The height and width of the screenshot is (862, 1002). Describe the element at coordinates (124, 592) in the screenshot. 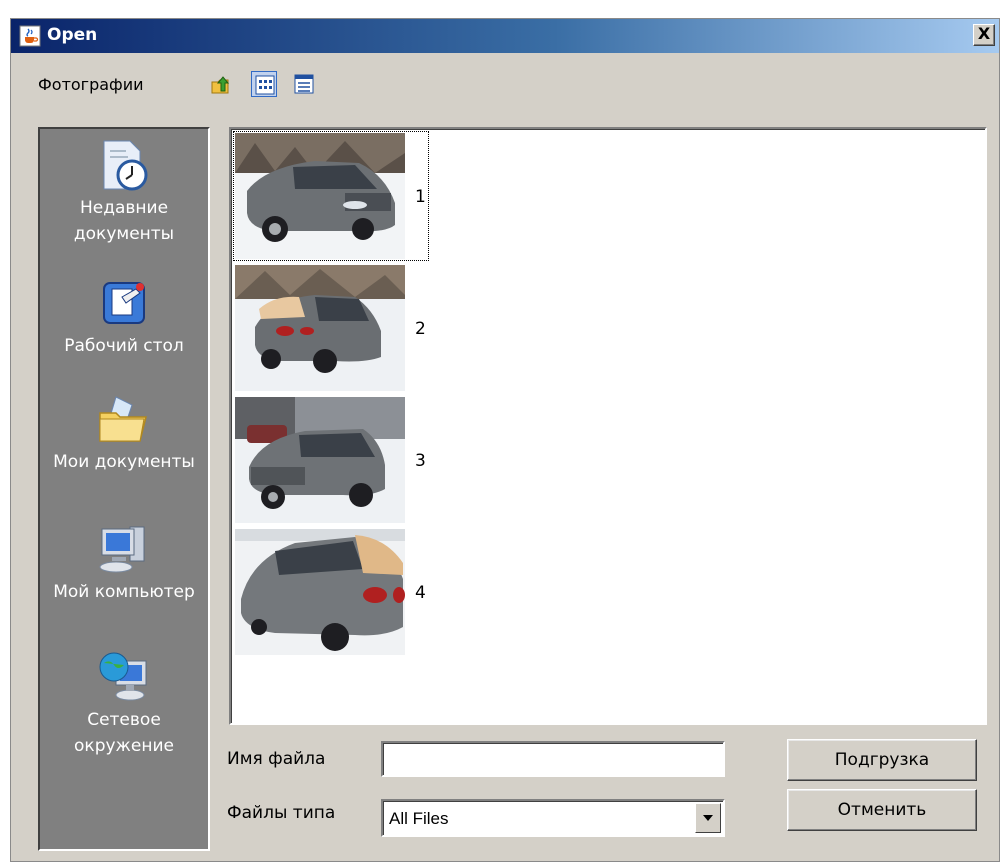

I see `place-label: Мой компьютер` at that location.